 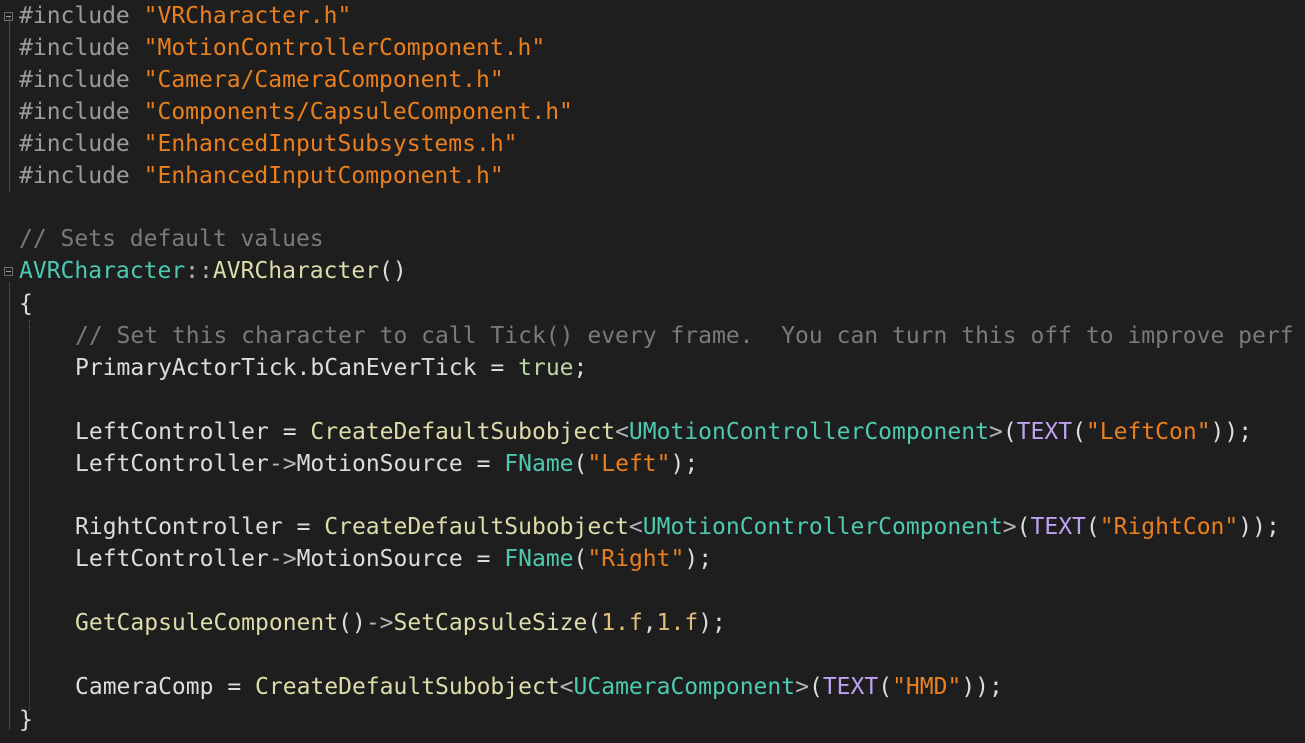 What do you see at coordinates (199, 271) in the screenshot?
I see `scope-operator: ::` at bounding box center [199, 271].